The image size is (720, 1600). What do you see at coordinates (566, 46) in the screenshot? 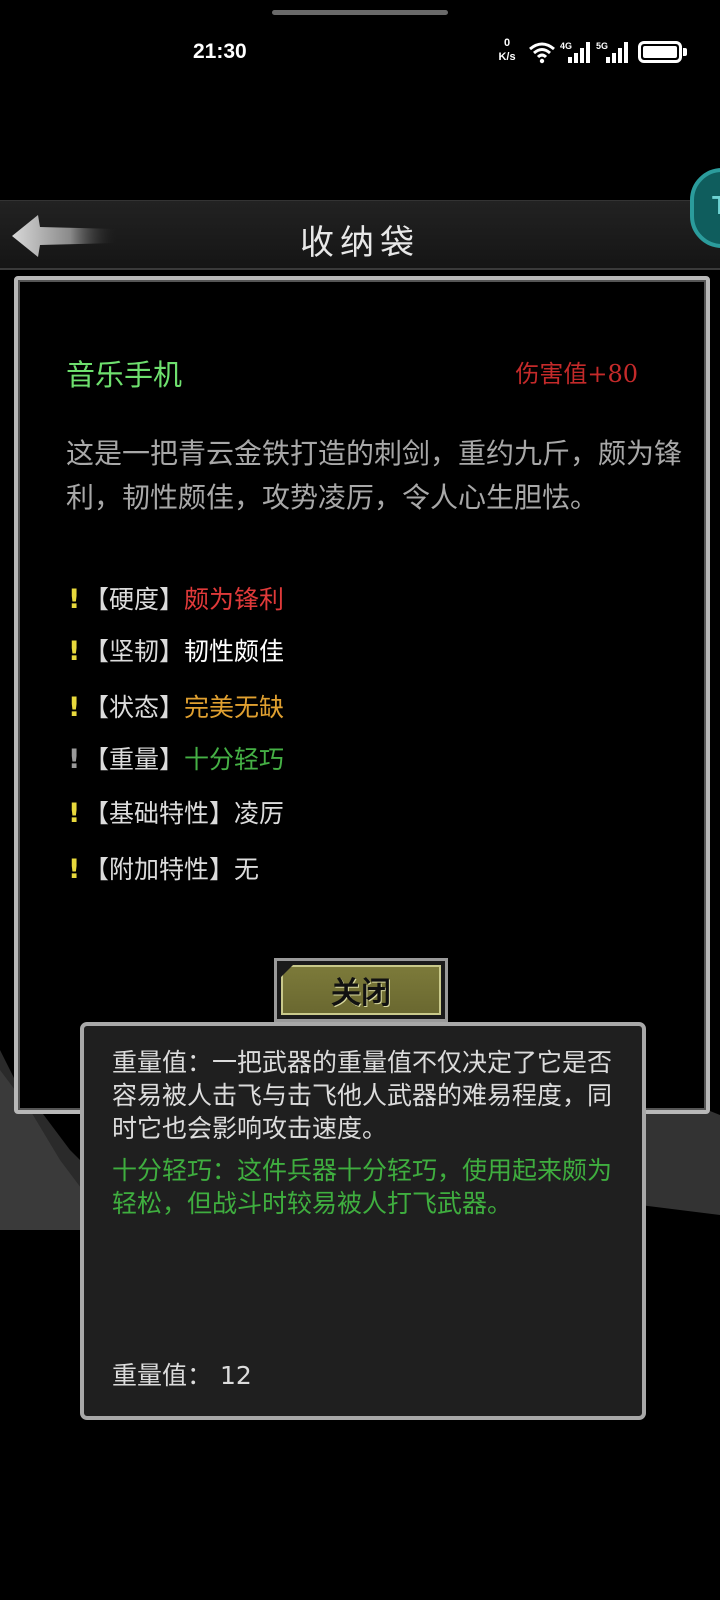
I see `signal-4g-label: 4G` at bounding box center [566, 46].